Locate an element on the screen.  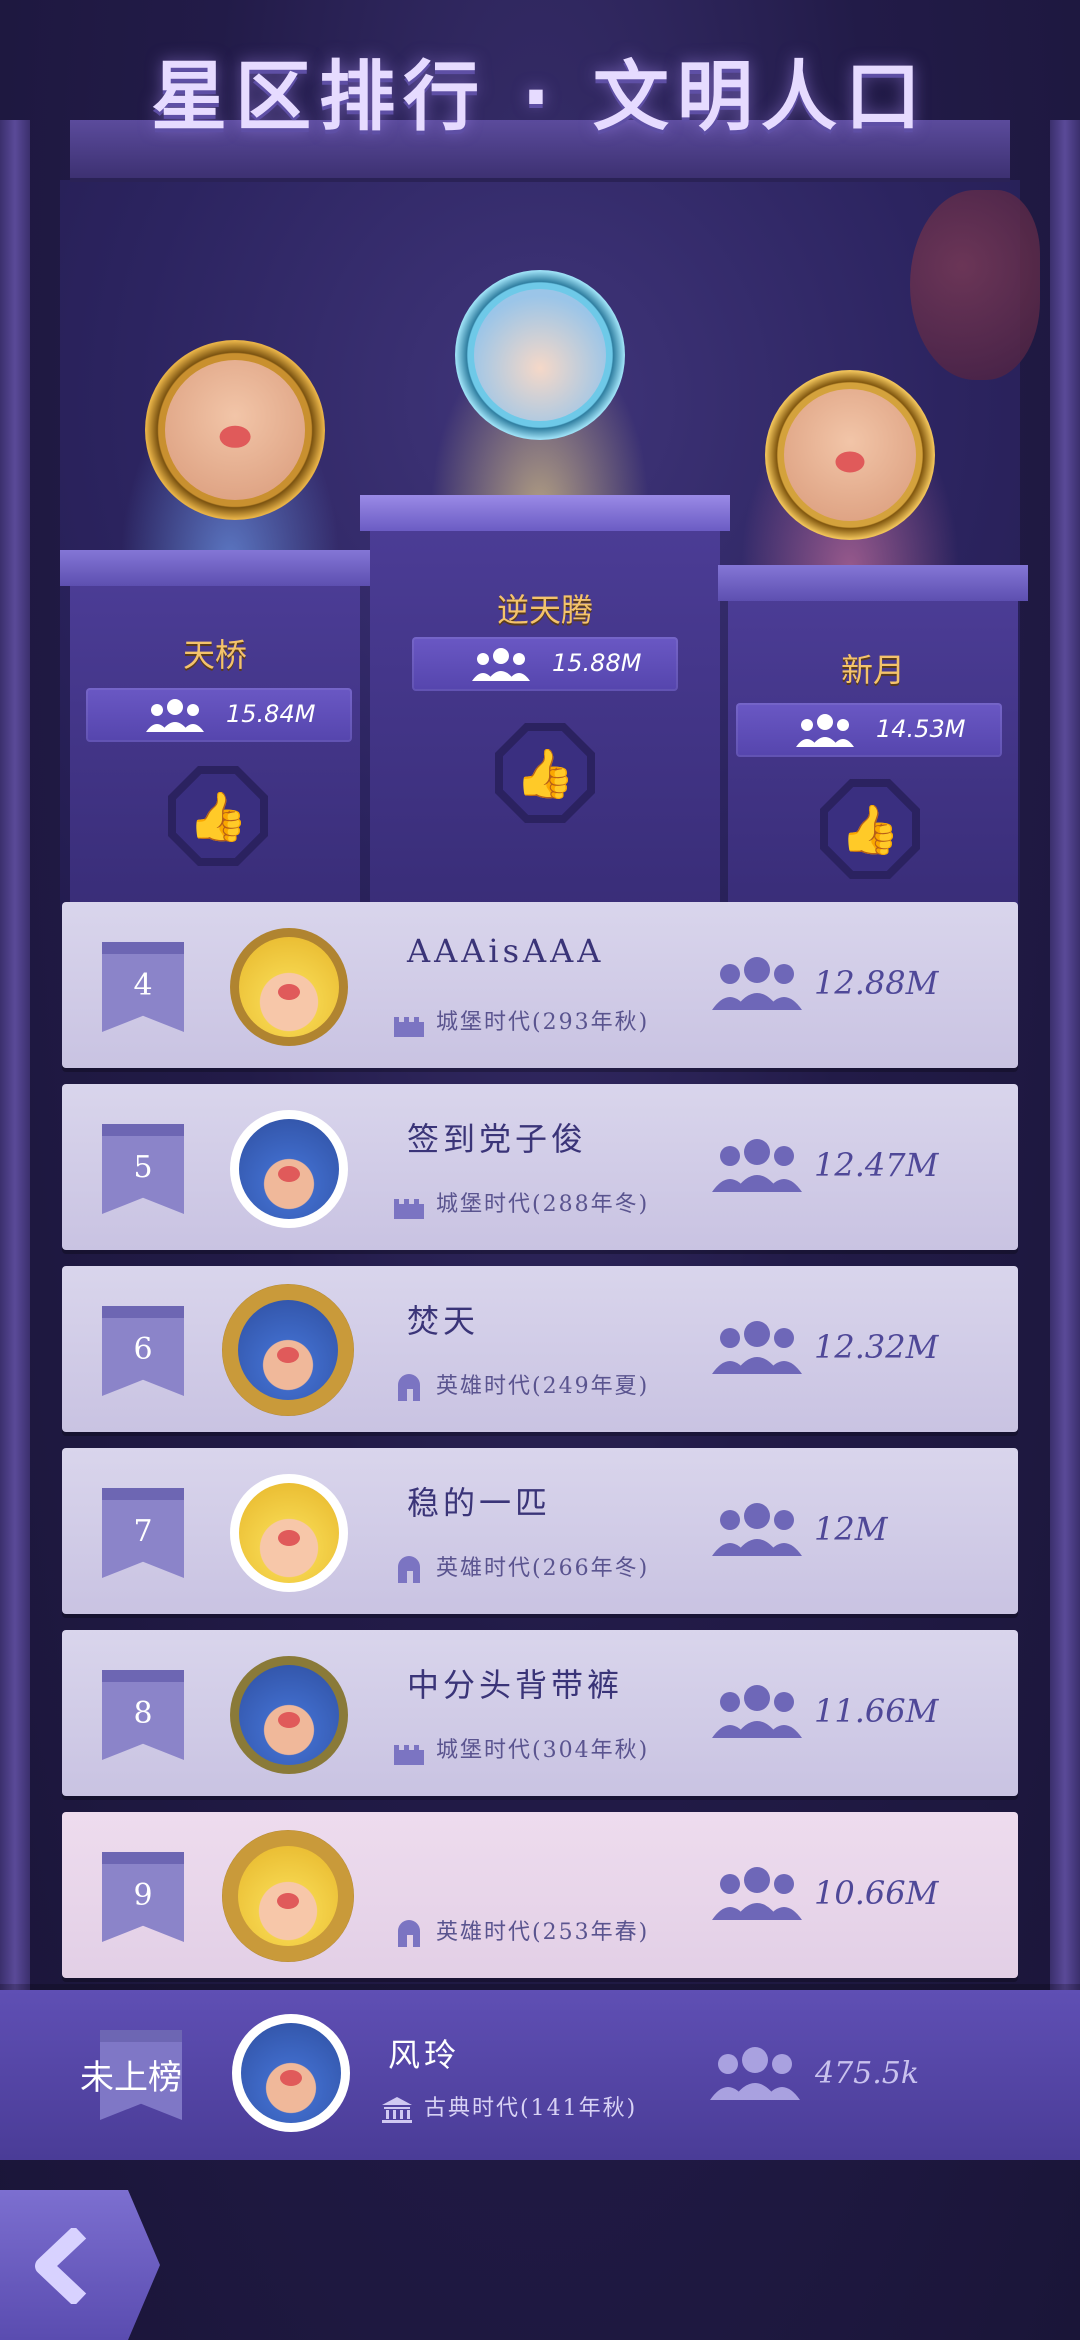
list-item: 4 AAAisAAA 城堡时代(293年秋) 12.88M is located at coordinates (540, 985).